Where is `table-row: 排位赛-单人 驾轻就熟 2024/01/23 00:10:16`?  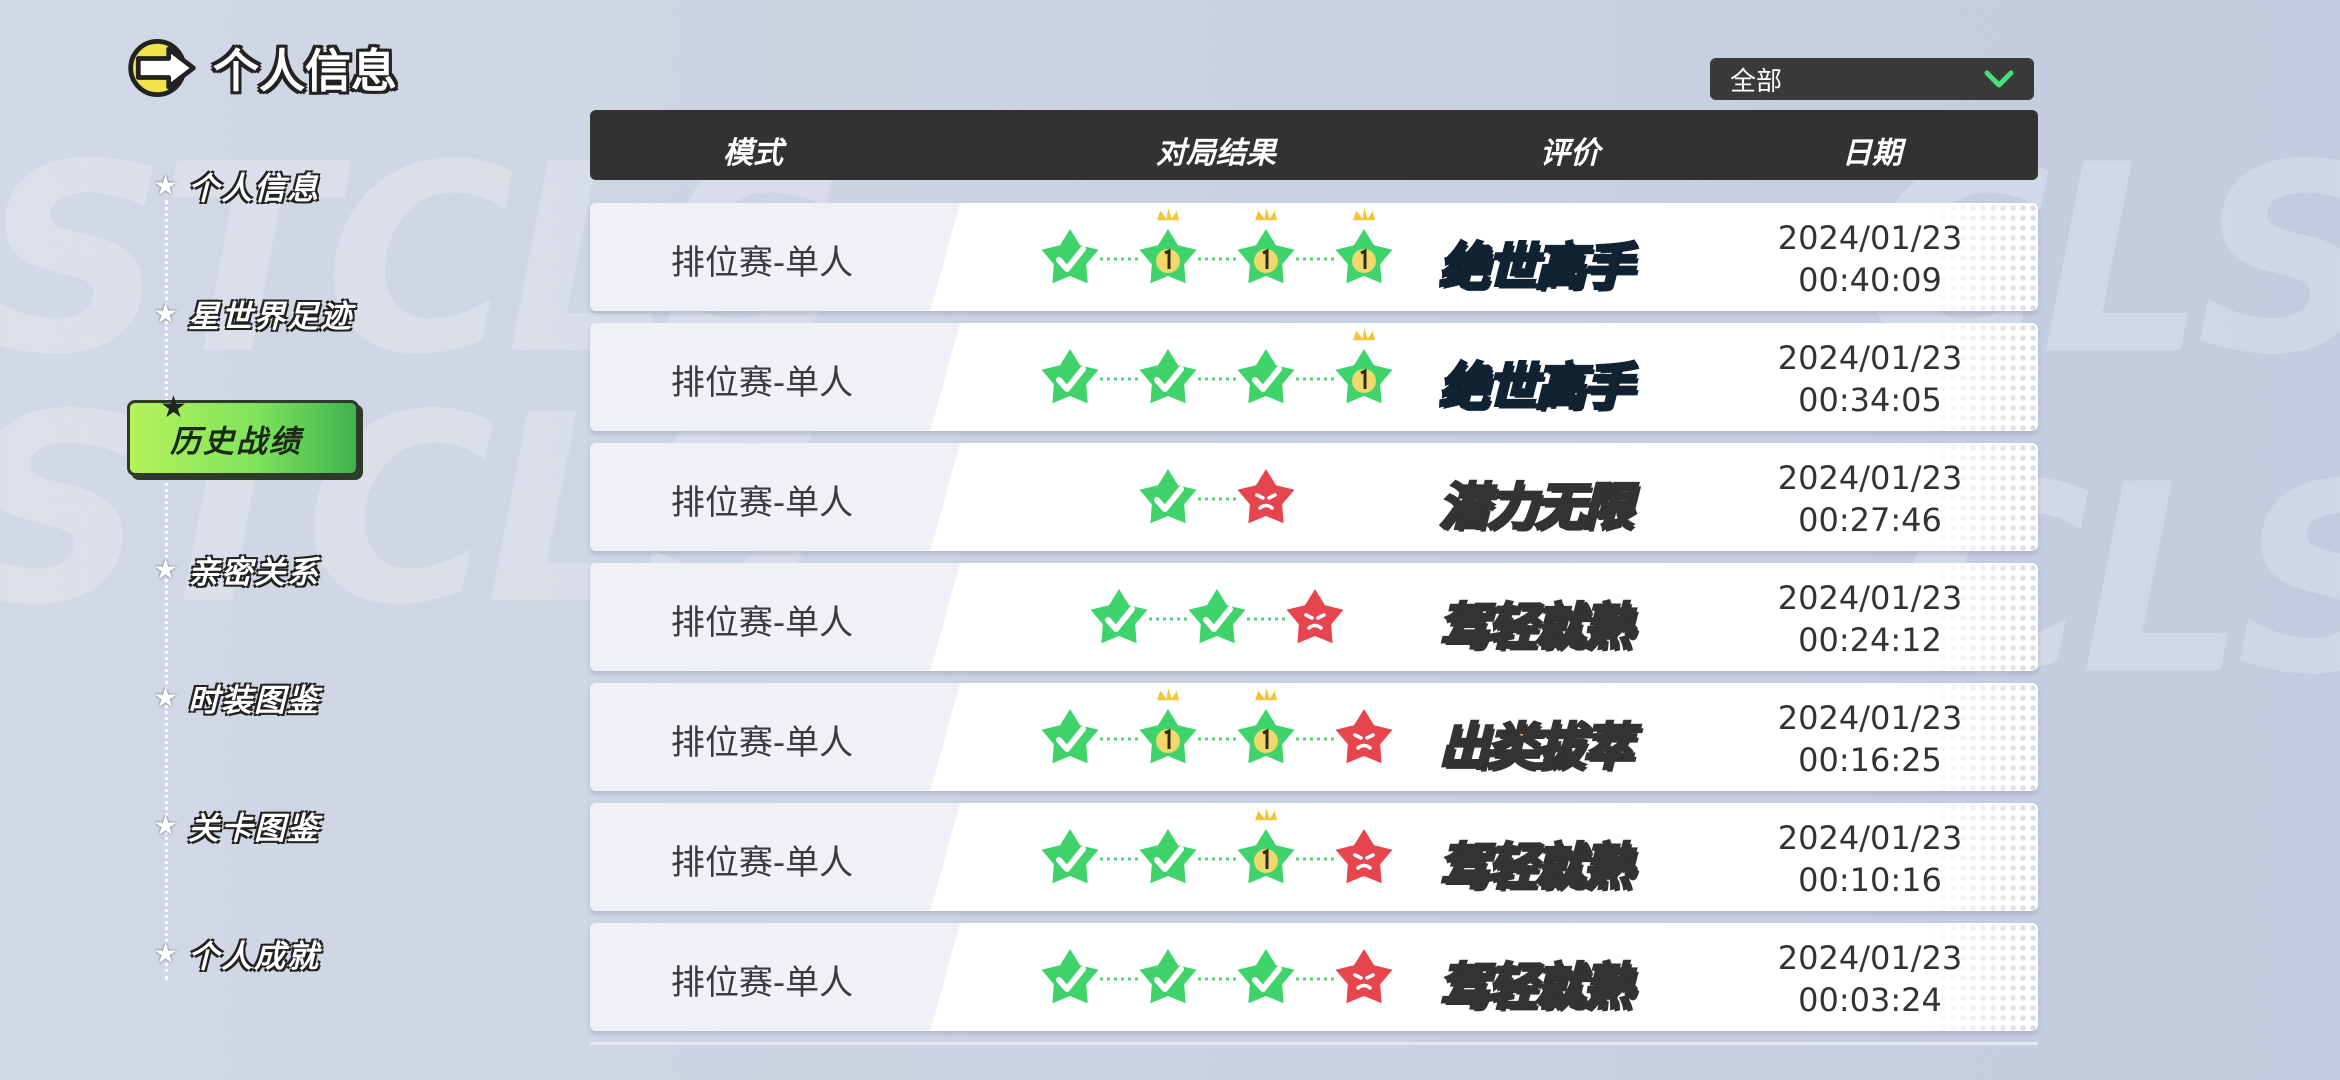 table-row: 排位赛-单人 驾轻就熟 2024/01/23 00:10:16 is located at coordinates (1314, 857).